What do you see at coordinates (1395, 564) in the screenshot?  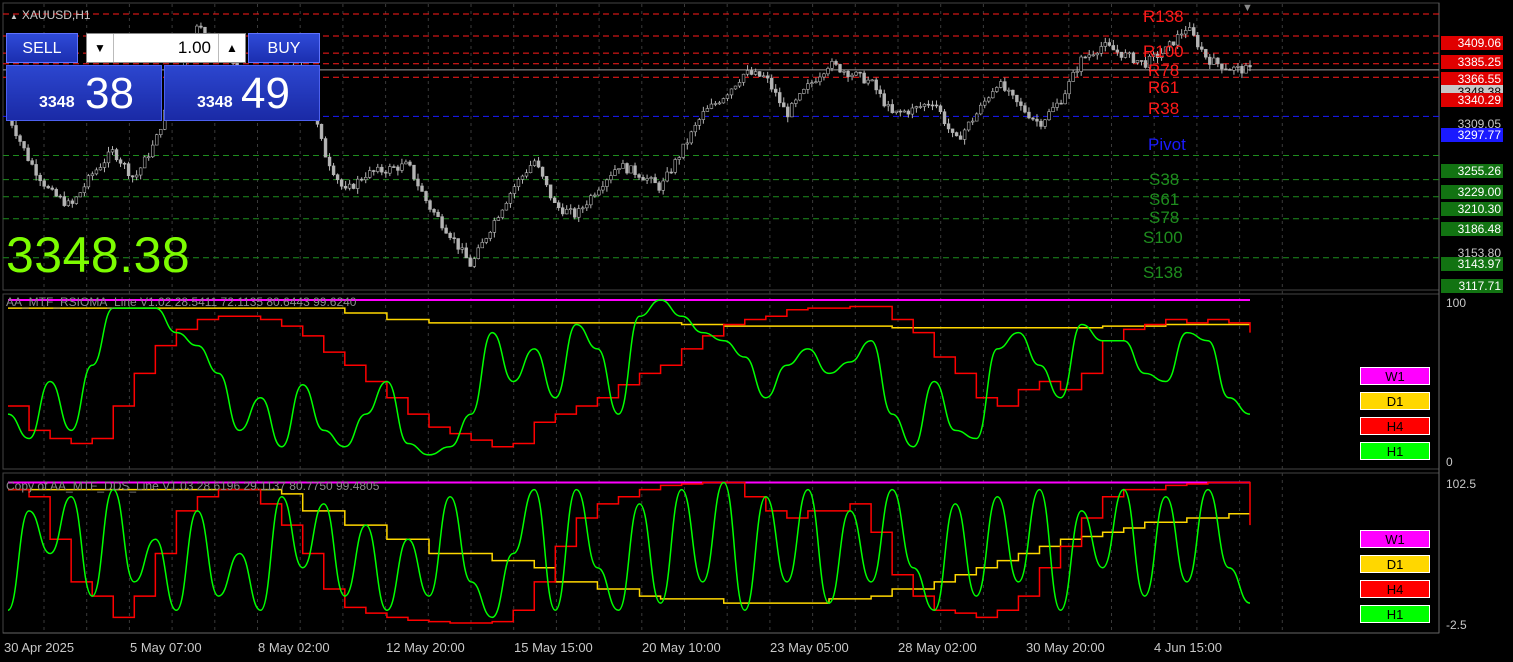 I see `indicator2-legend-d1: D1` at bounding box center [1395, 564].